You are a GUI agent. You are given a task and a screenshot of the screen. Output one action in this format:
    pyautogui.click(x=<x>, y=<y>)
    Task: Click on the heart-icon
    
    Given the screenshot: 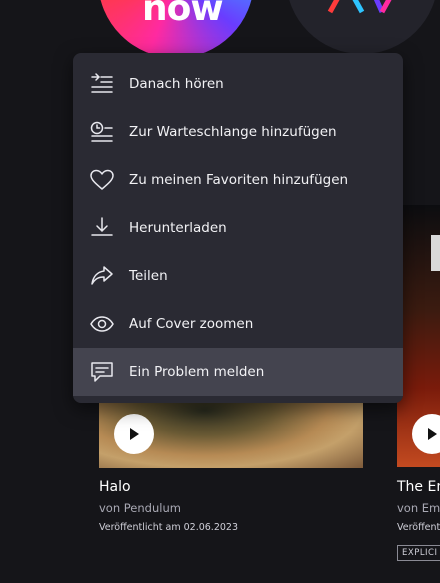 What is the action you would take?
    pyautogui.click(x=102, y=180)
    